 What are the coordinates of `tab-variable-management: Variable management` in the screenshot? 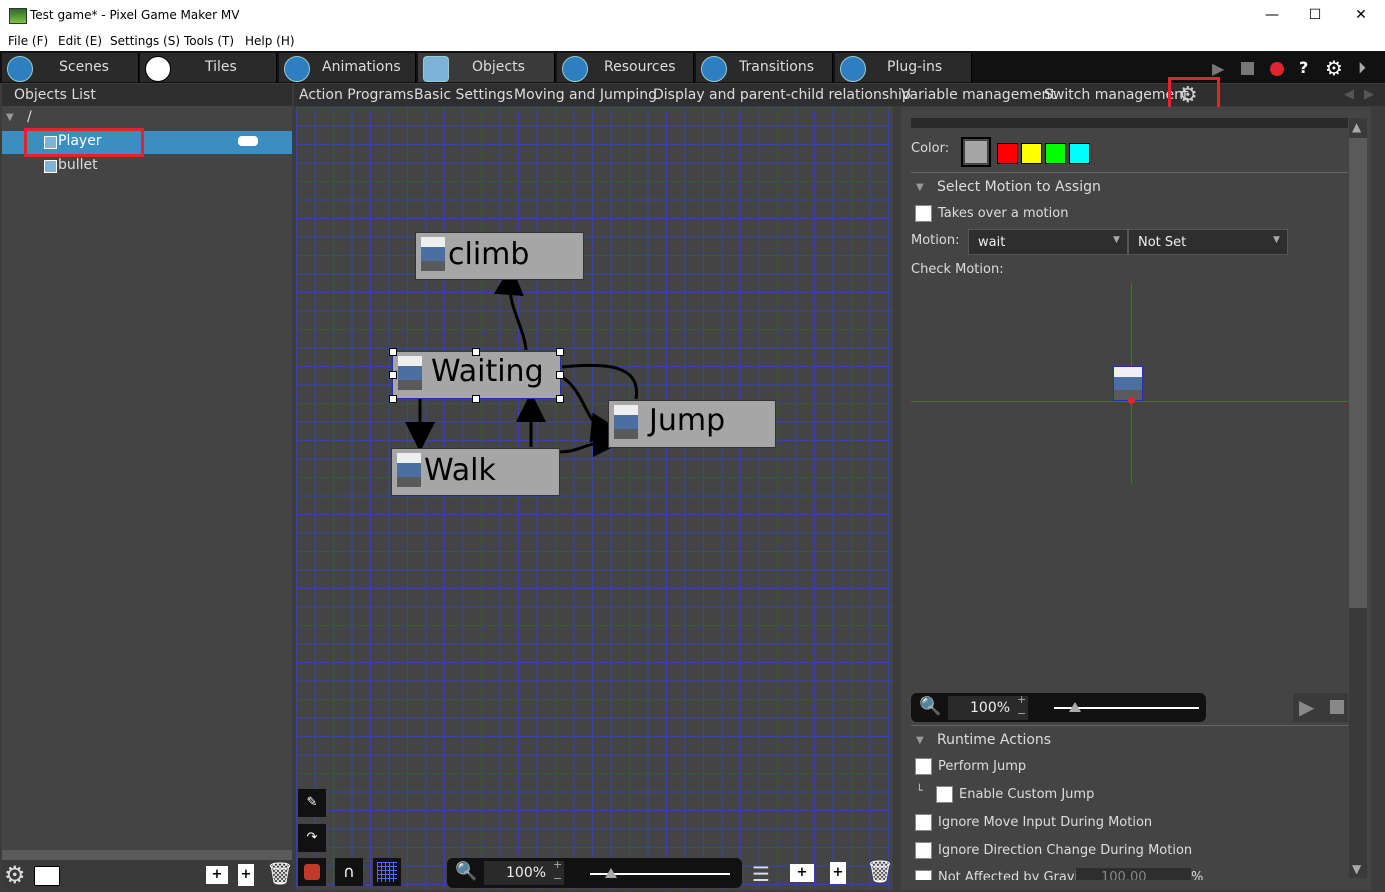 It's located at (978, 95).